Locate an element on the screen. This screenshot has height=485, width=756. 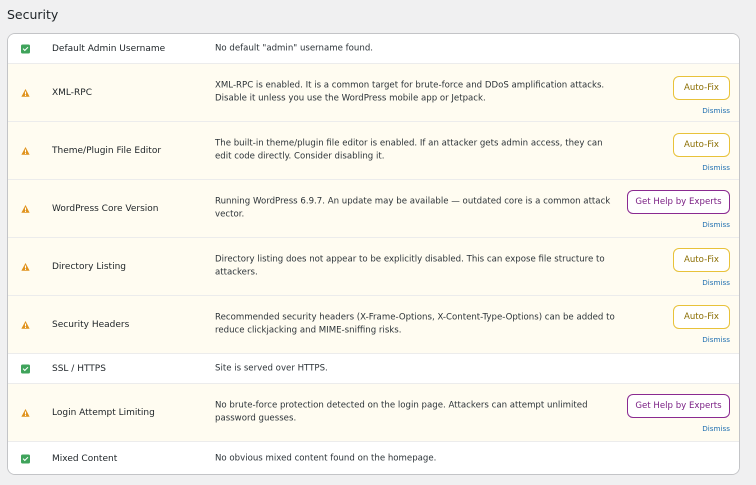
check-label: Security Headers is located at coordinates (91, 324).